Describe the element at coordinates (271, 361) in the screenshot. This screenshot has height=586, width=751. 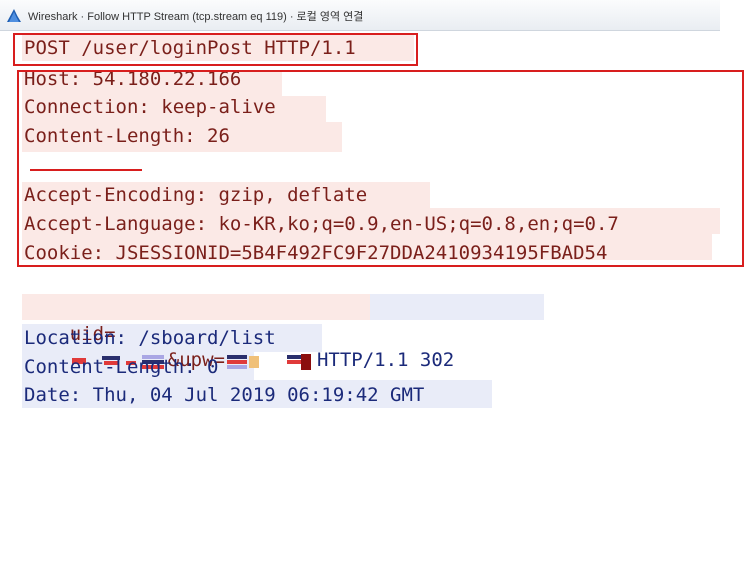
I see `redacted-upw-block` at that location.